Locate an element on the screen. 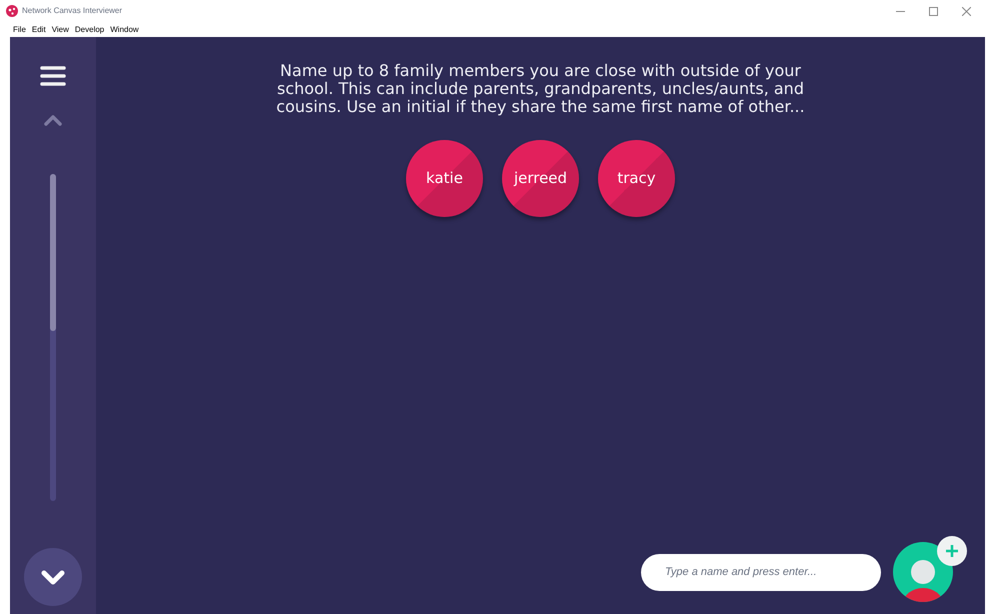  prompt-text: school. This can include parents, grandparents, uncles/aunts, and is located at coordinates (540, 89).